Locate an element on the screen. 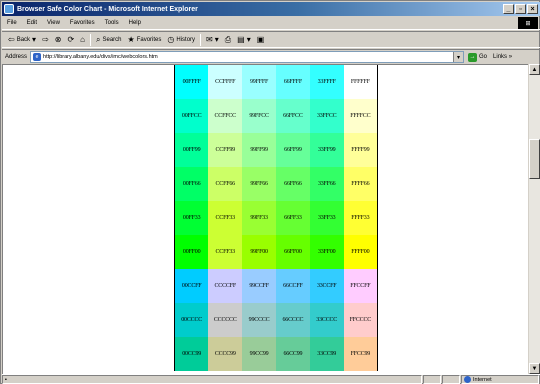 This screenshot has height=384, width=540. history-label: History is located at coordinates (186, 39).